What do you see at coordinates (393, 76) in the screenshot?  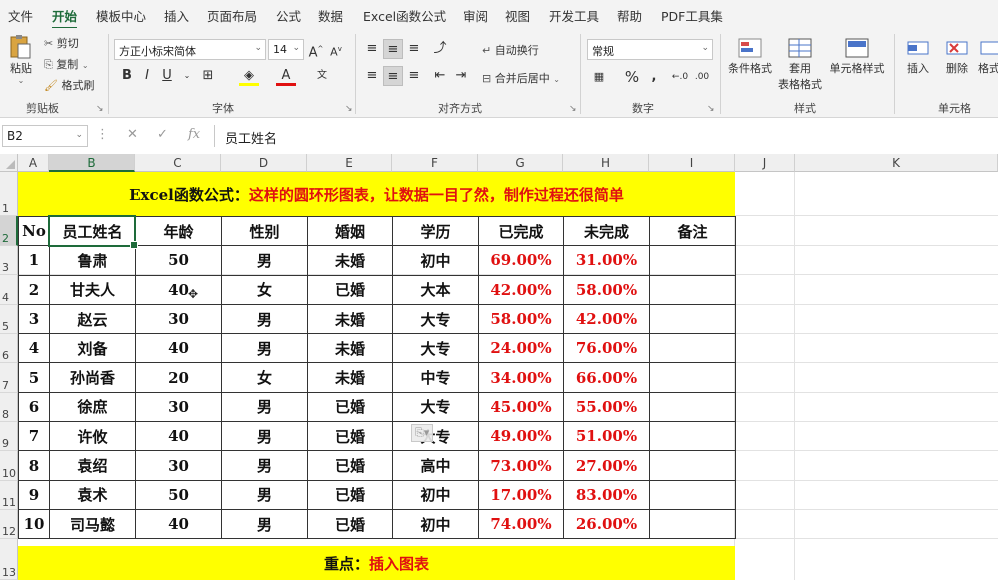 I see `align-center-icon: ≡` at bounding box center [393, 76].